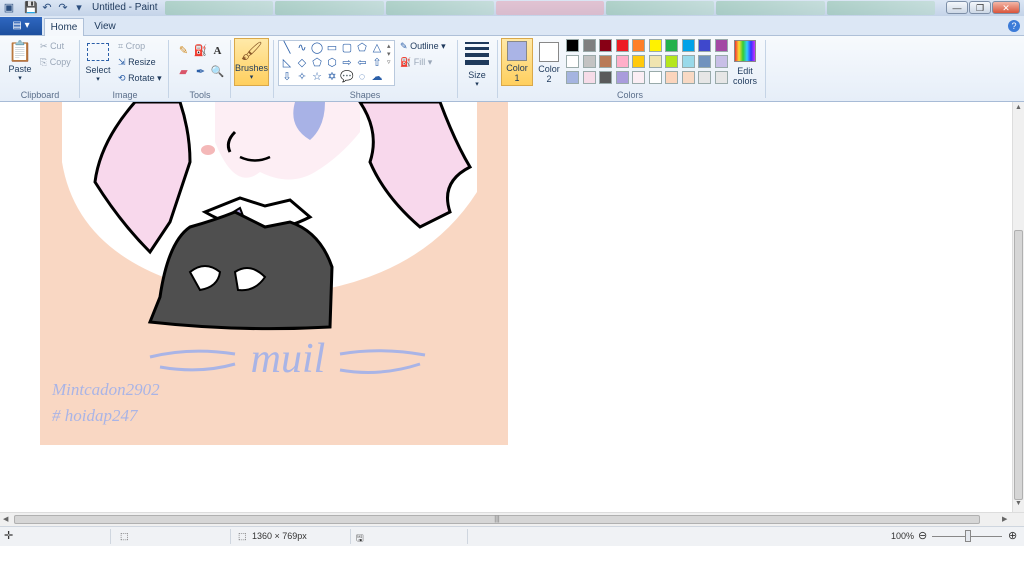 The height and width of the screenshot is (576, 1024). What do you see at coordinates (517, 62) in the screenshot?
I see `color1-button: Color 1` at bounding box center [517, 62].